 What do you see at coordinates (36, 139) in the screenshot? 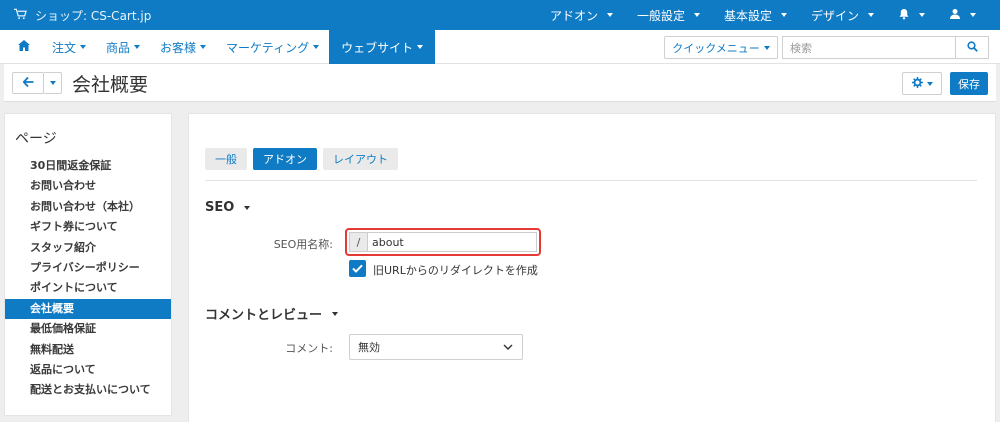
I see `sidebar-title: ページ` at bounding box center [36, 139].